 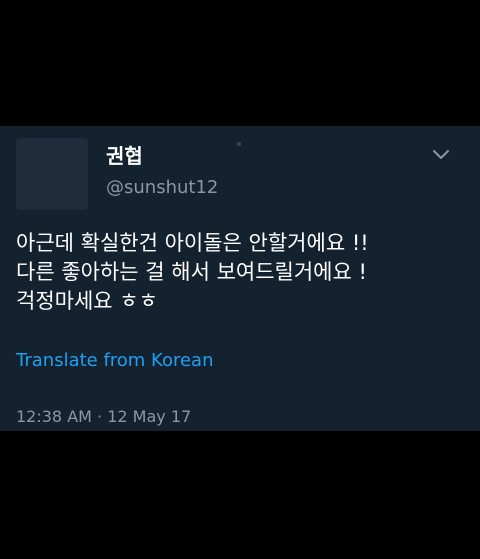 I want to click on avatar, so click(x=52, y=174).